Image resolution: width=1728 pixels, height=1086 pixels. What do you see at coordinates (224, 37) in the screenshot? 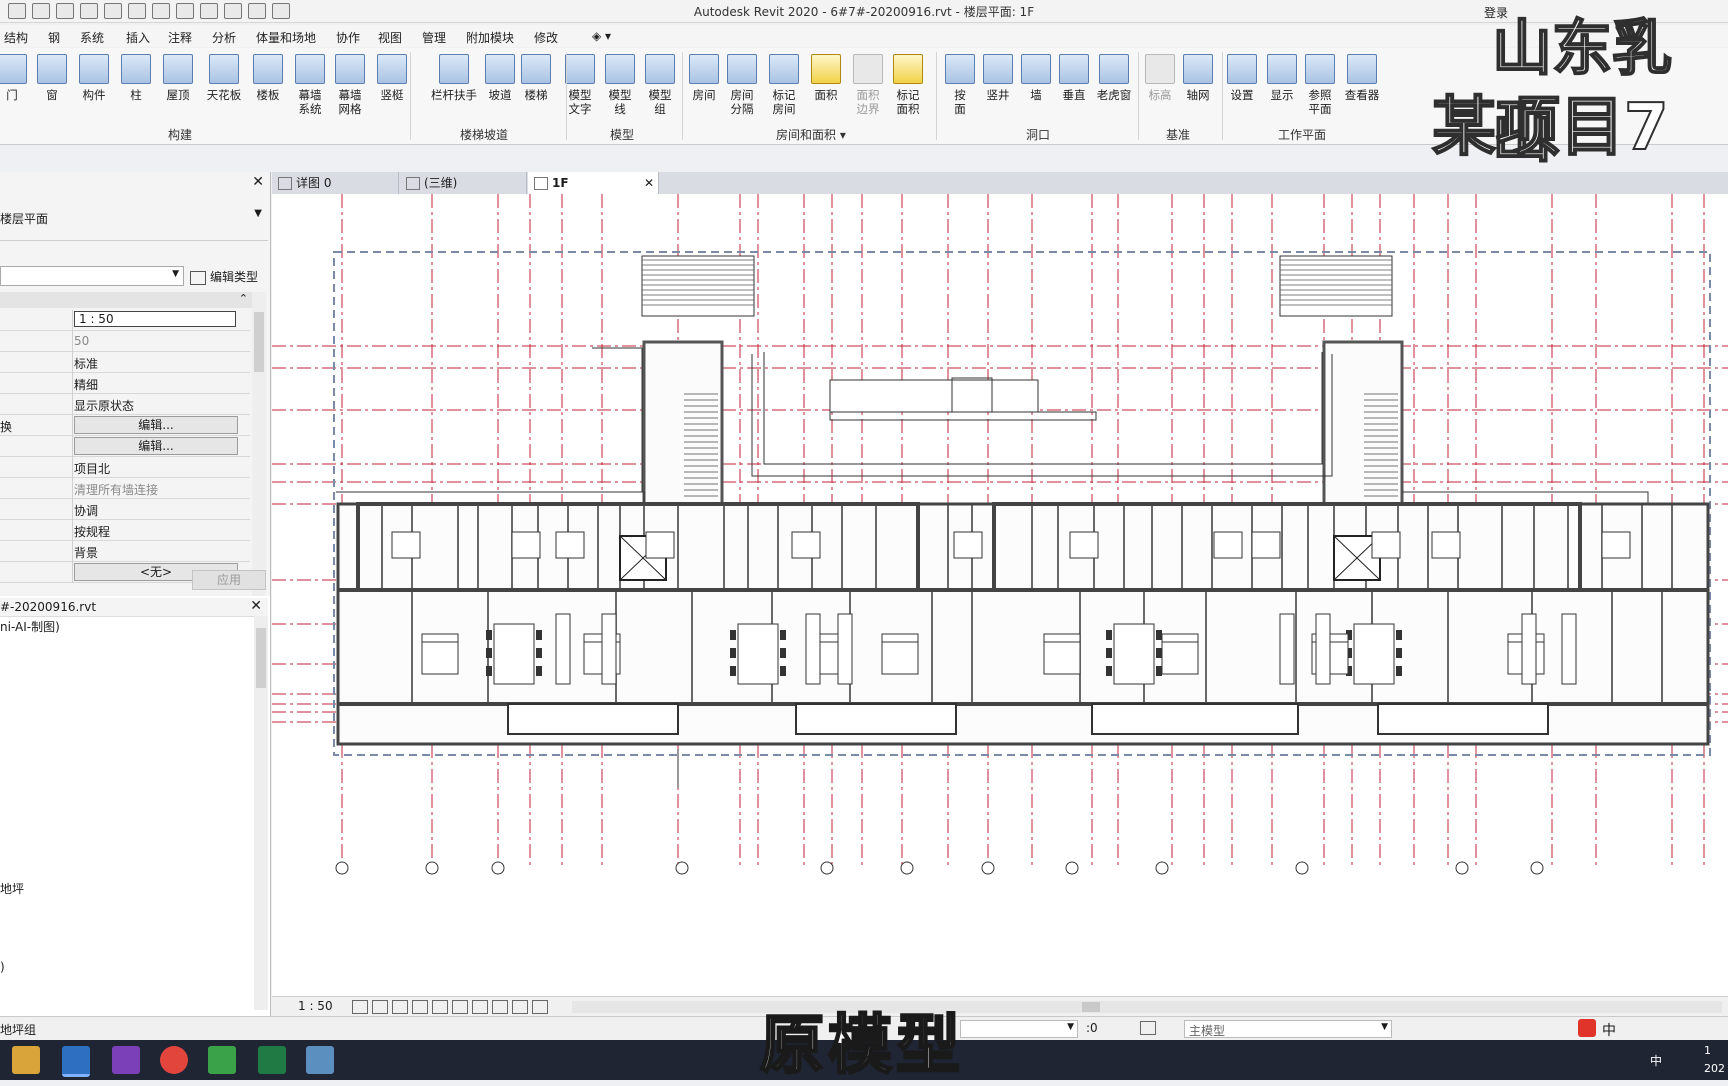
I see `ribbon-tab: 分析` at bounding box center [224, 37].